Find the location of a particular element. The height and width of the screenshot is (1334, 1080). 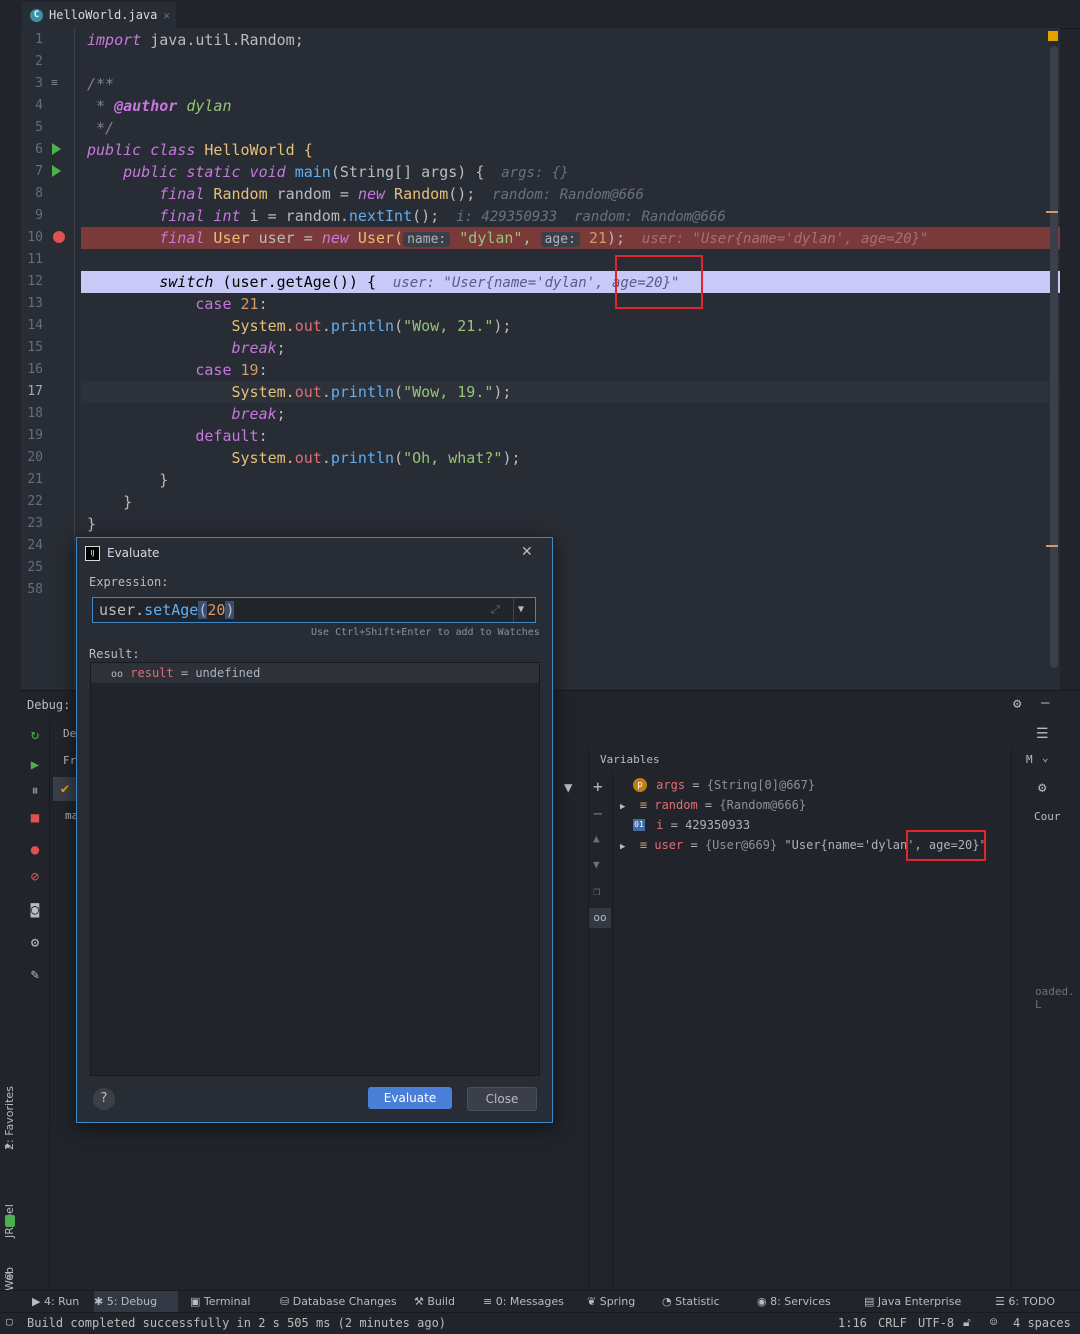

minimize-icon: — is located at coordinates (1045, 703).